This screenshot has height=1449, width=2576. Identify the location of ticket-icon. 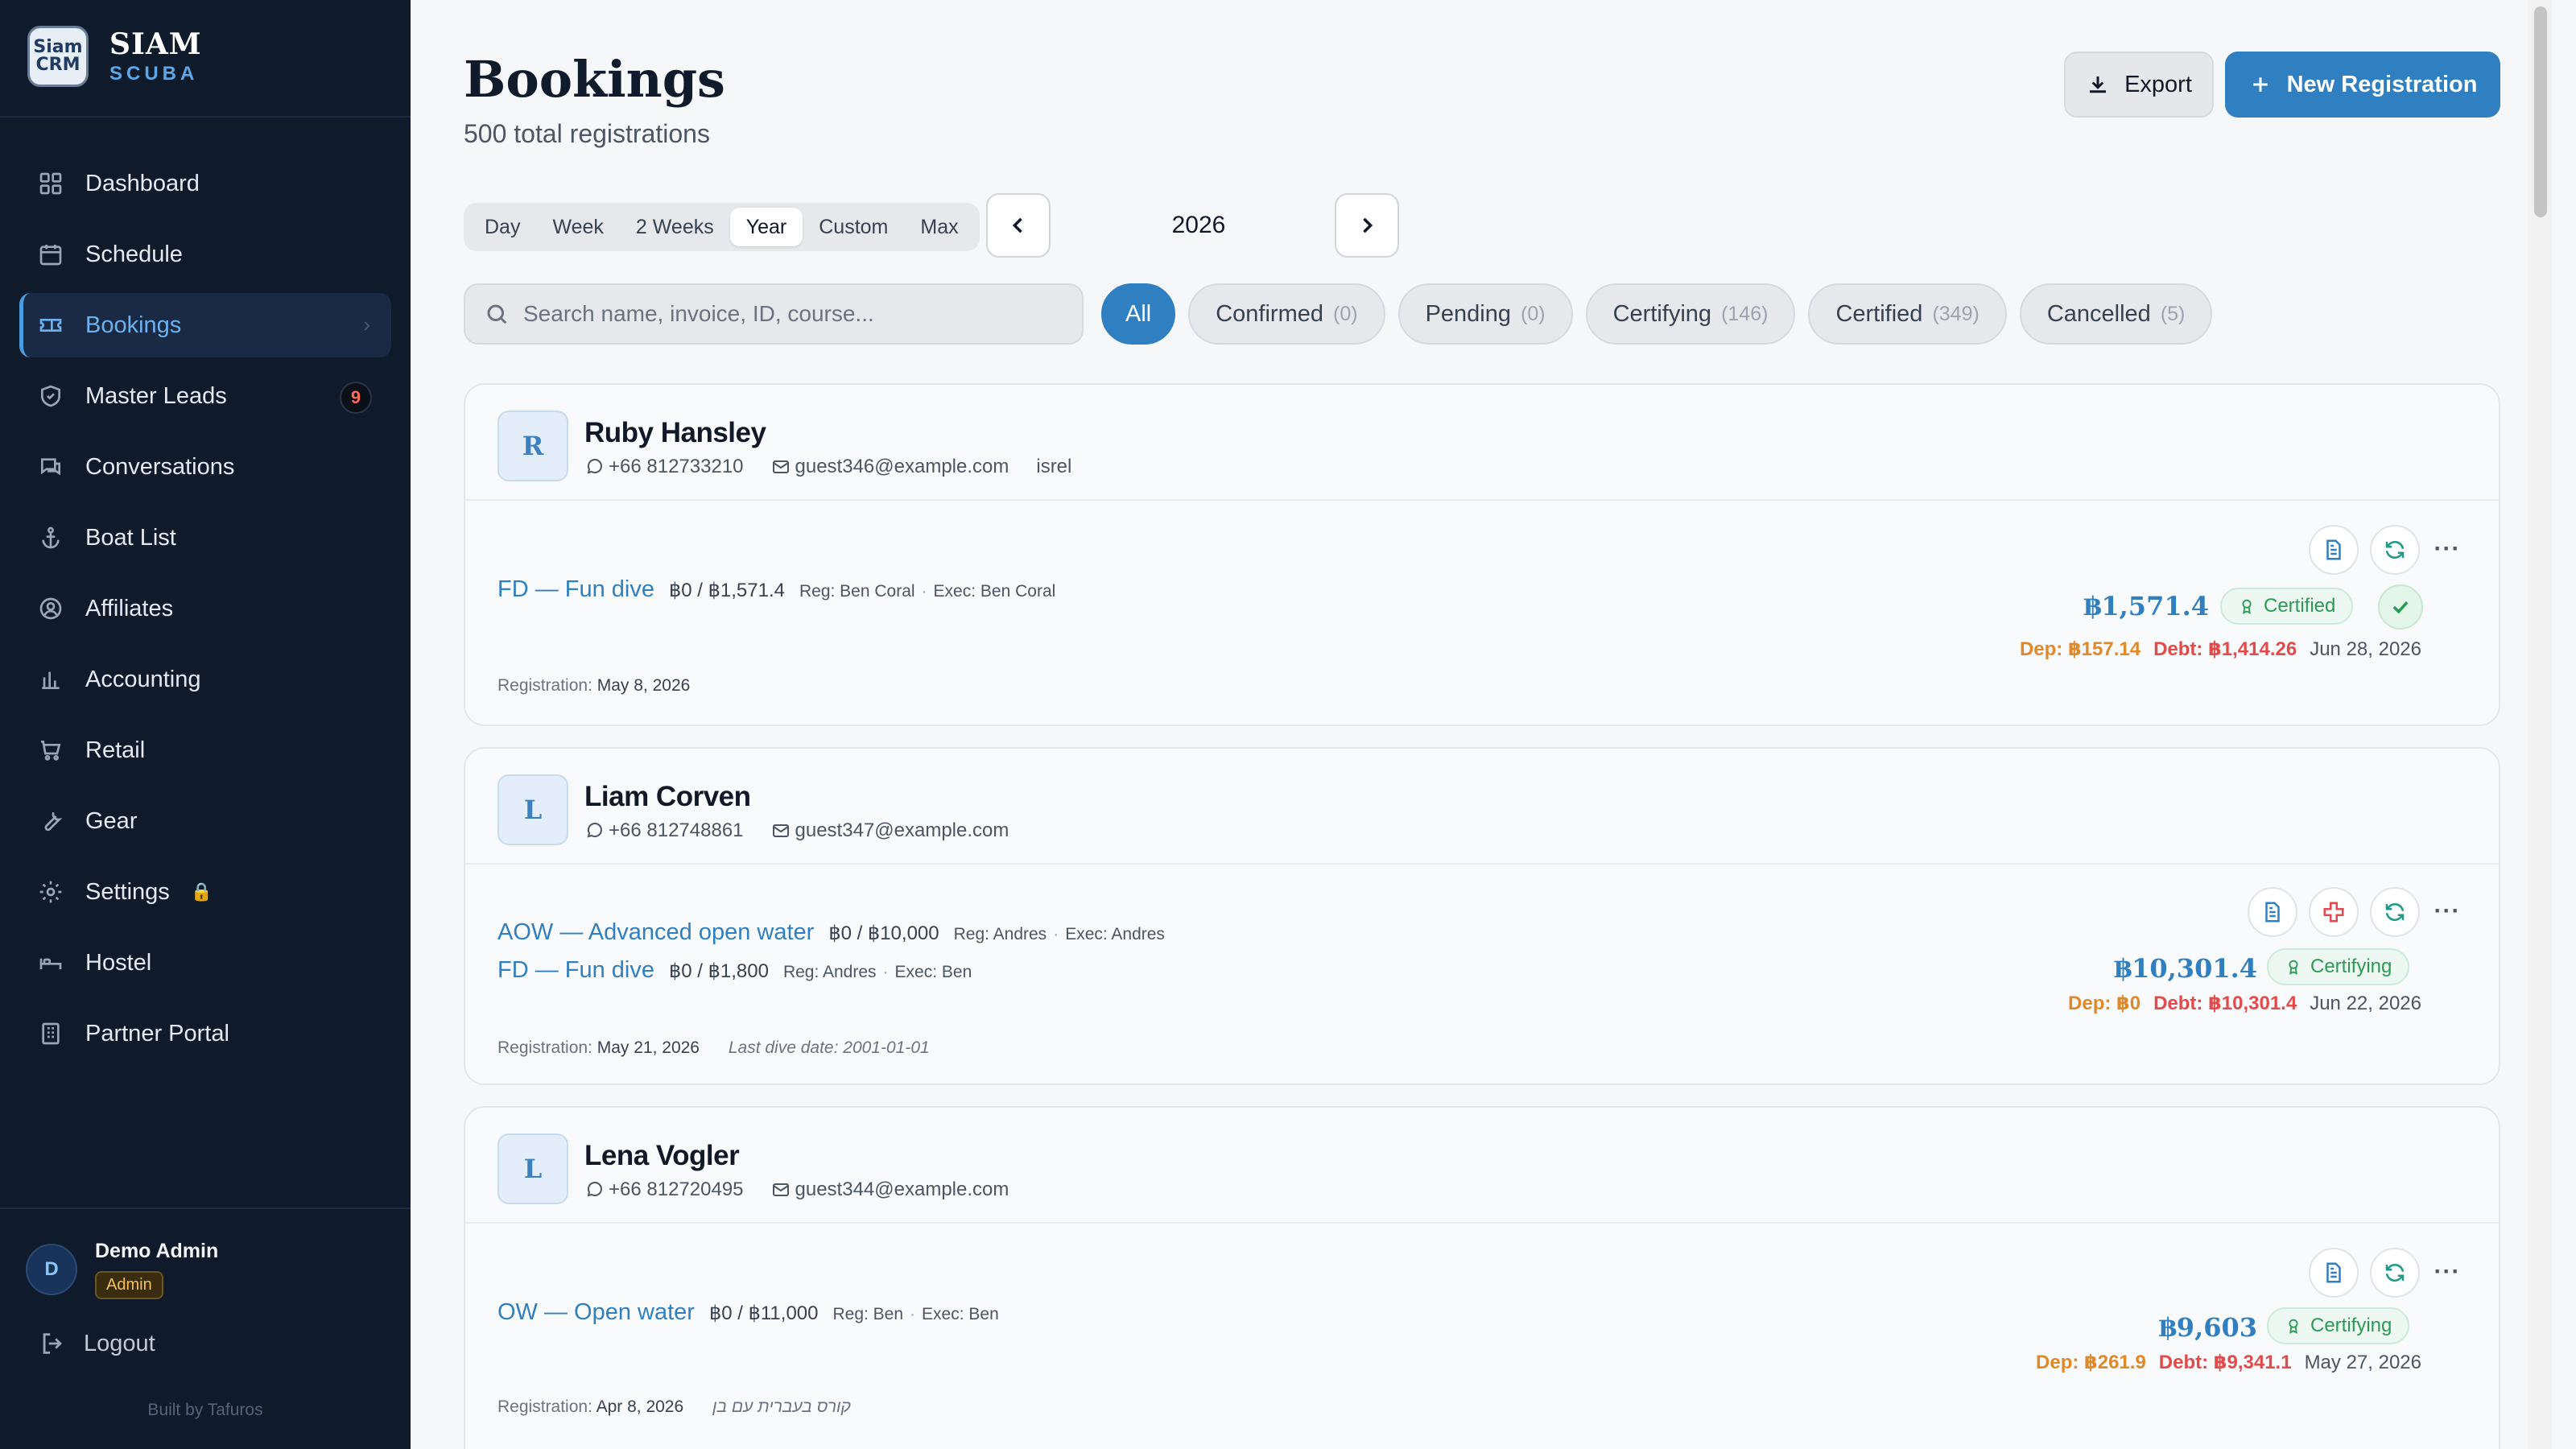
(50, 325).